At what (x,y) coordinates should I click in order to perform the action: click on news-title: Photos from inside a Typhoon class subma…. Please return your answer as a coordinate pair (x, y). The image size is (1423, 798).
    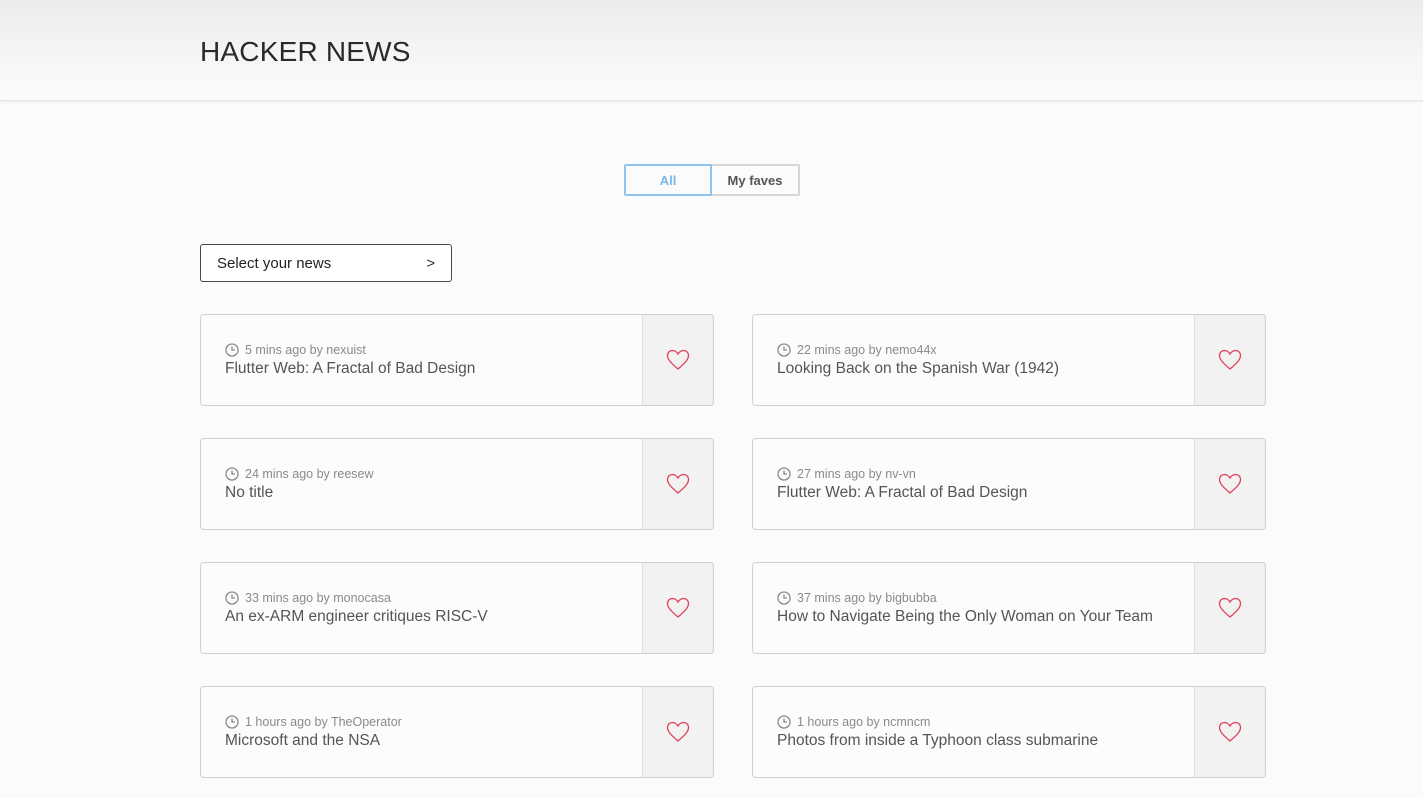
    Looking at the image, I should click on (973, 741).